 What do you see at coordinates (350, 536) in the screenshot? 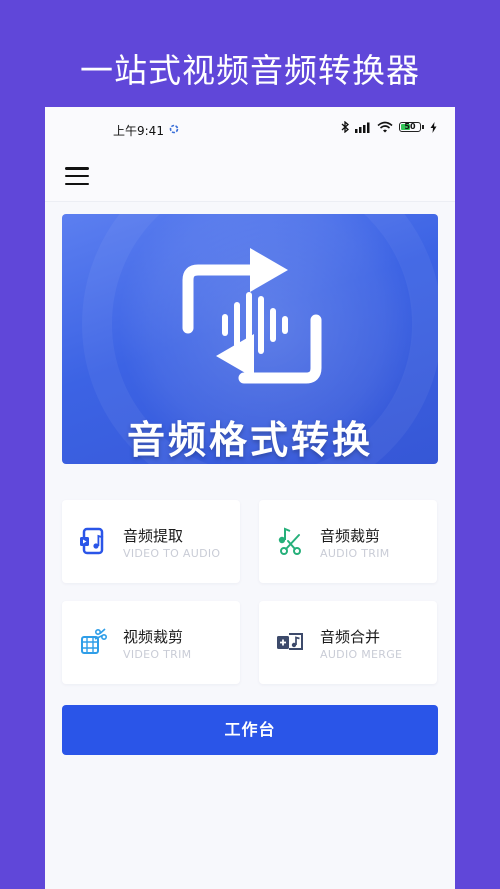
I see `card-title: 音频裁剪` at bounding box center [350, 536].